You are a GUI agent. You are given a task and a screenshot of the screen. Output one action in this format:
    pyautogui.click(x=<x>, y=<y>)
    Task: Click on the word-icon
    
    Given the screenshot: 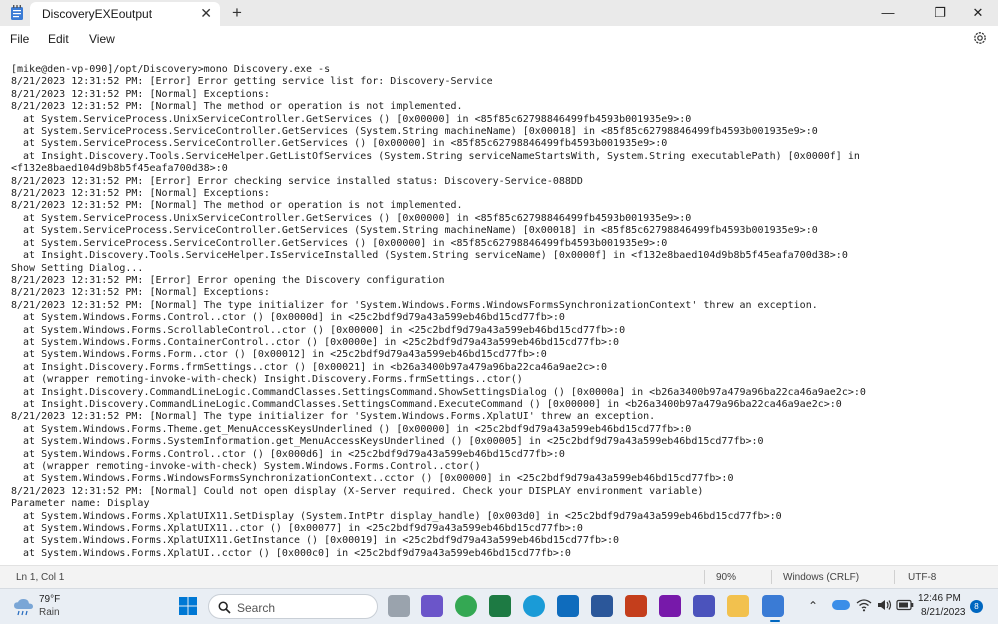 What is the action you would take?
    pyautogui.click(x=602, y=606)
    